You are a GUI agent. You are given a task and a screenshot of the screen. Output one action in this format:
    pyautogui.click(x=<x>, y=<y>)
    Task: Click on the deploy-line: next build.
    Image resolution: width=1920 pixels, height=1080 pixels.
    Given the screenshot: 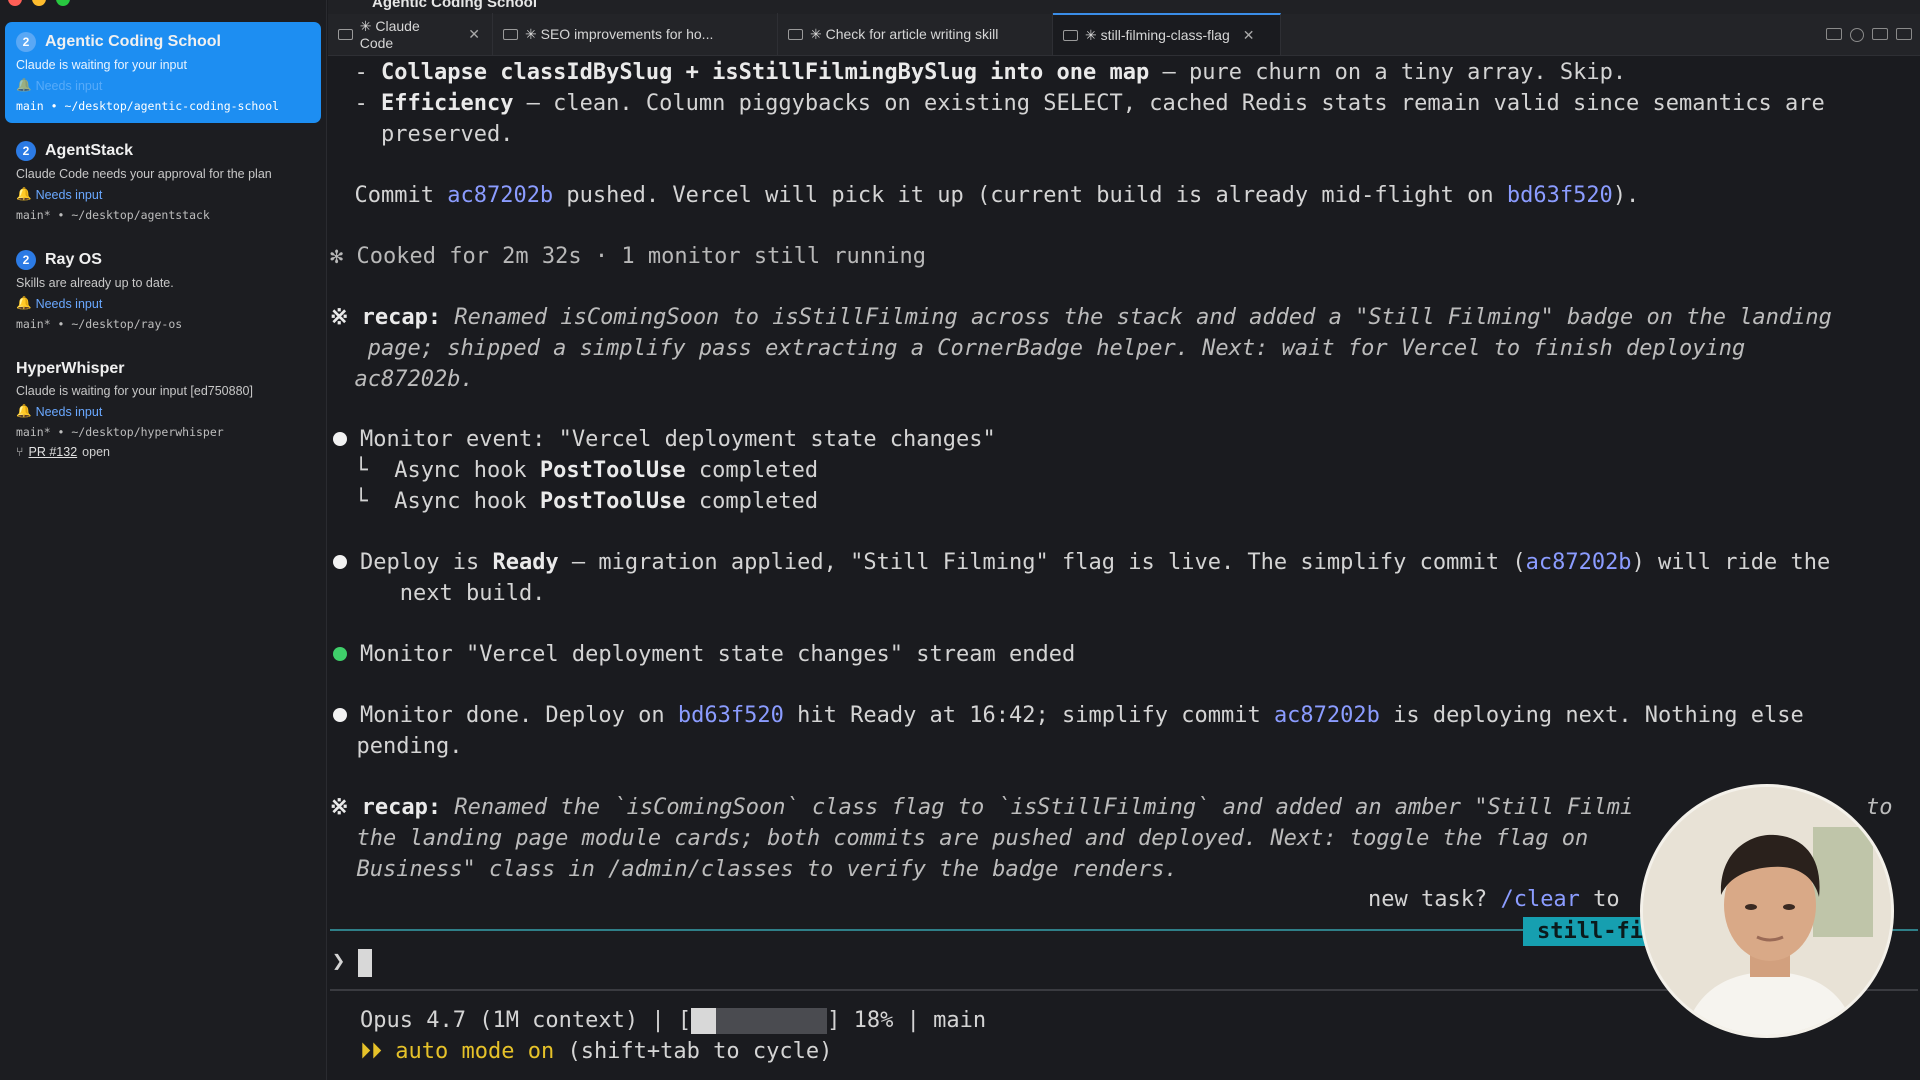 What is the action you would take?
    pyautogui.click(x=453, y=593)
    